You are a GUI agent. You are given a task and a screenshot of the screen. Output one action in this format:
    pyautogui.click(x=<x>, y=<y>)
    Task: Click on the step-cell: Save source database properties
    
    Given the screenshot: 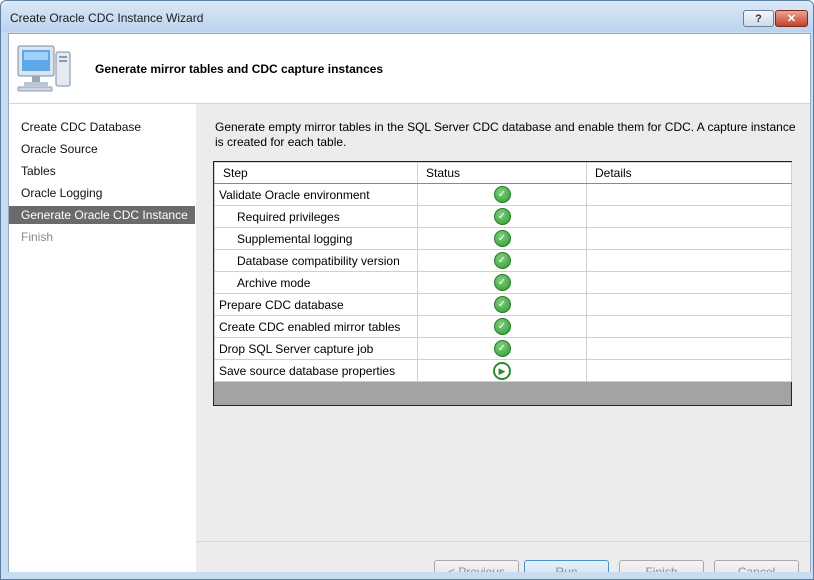 What is the action you would take?
    pyautogui.click(x=316, y=370)
    